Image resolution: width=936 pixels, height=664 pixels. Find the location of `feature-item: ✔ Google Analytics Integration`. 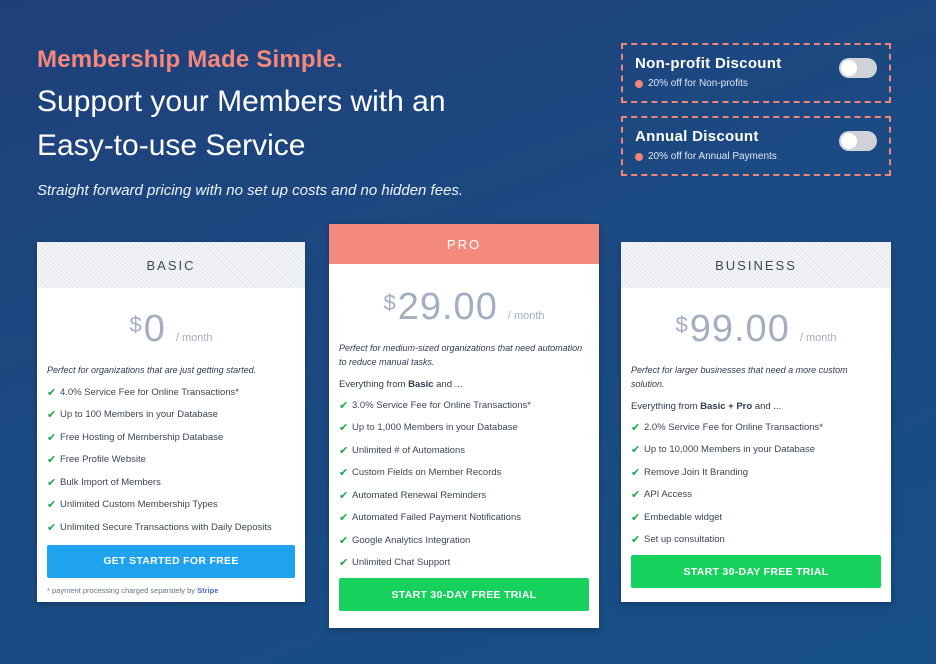

feature-item: ✔ Google Analytics Integration is located at coordinates (464, 540).